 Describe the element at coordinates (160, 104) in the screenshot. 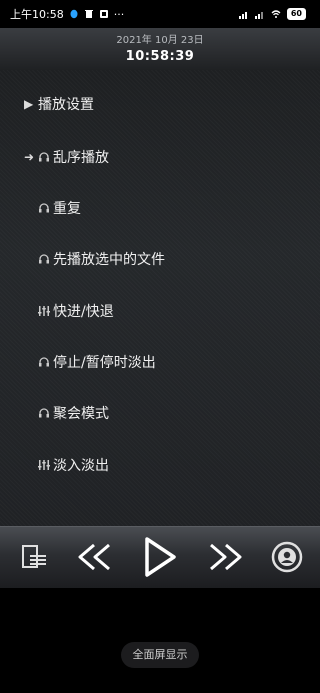

I see `menu-item-play-settings: ▶ 播放设置` at that location.